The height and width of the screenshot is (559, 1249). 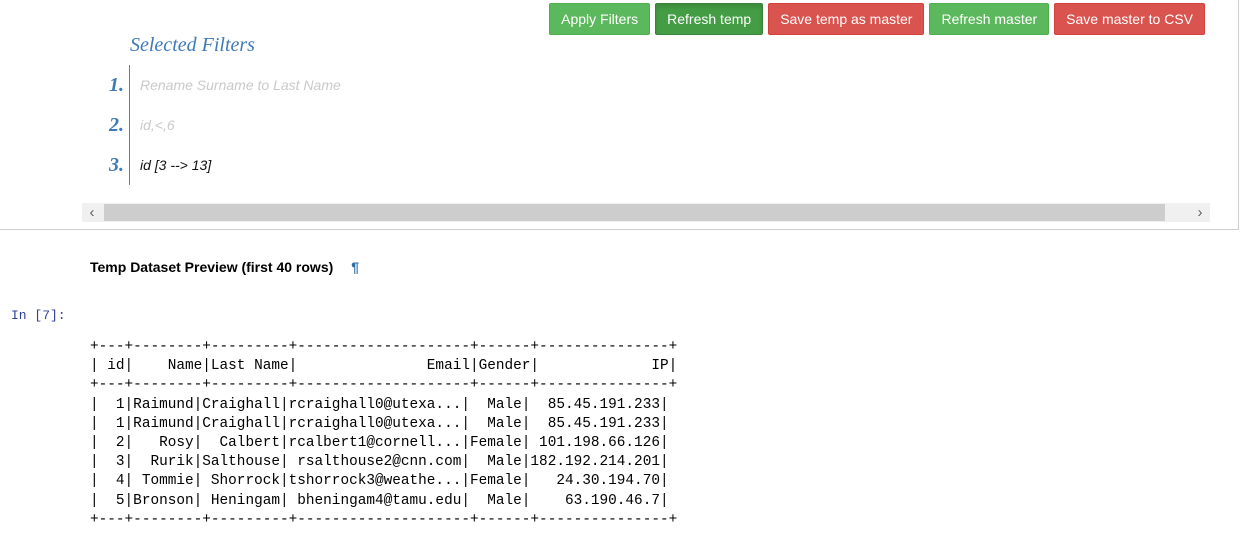 I want to click on filter-item: 1. Rename Surname to Last Name, so click(x=400, y=85).